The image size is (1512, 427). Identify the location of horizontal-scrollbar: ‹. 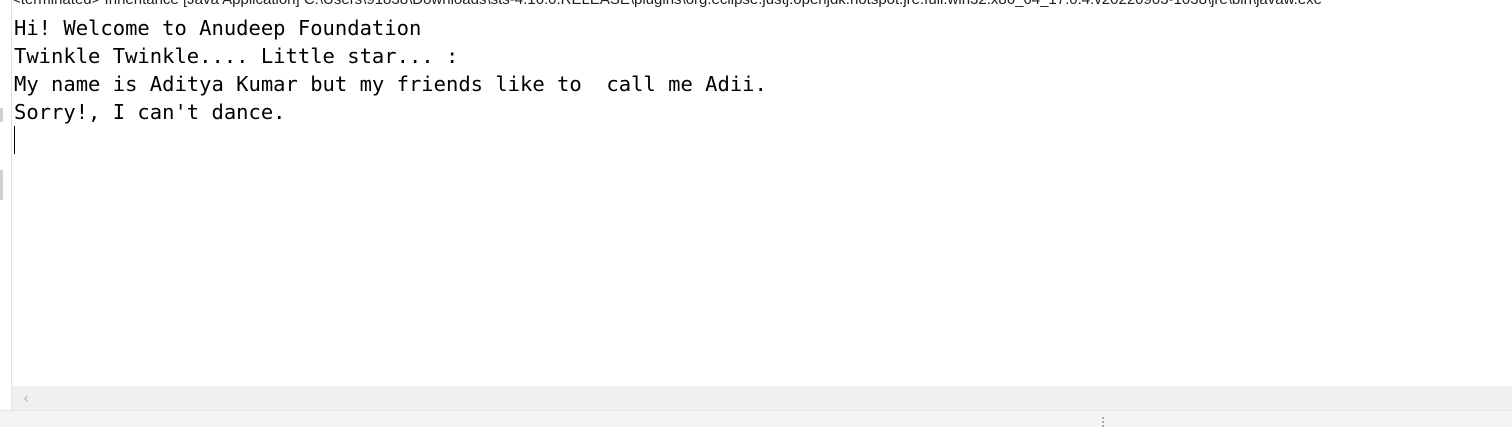
(762, 398).